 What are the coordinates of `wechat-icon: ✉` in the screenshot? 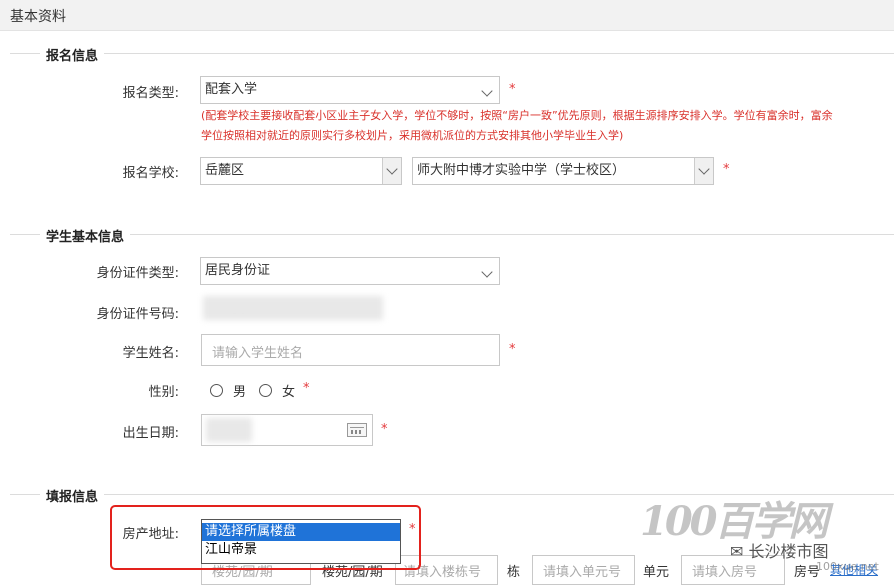 It's located at (739, 551).